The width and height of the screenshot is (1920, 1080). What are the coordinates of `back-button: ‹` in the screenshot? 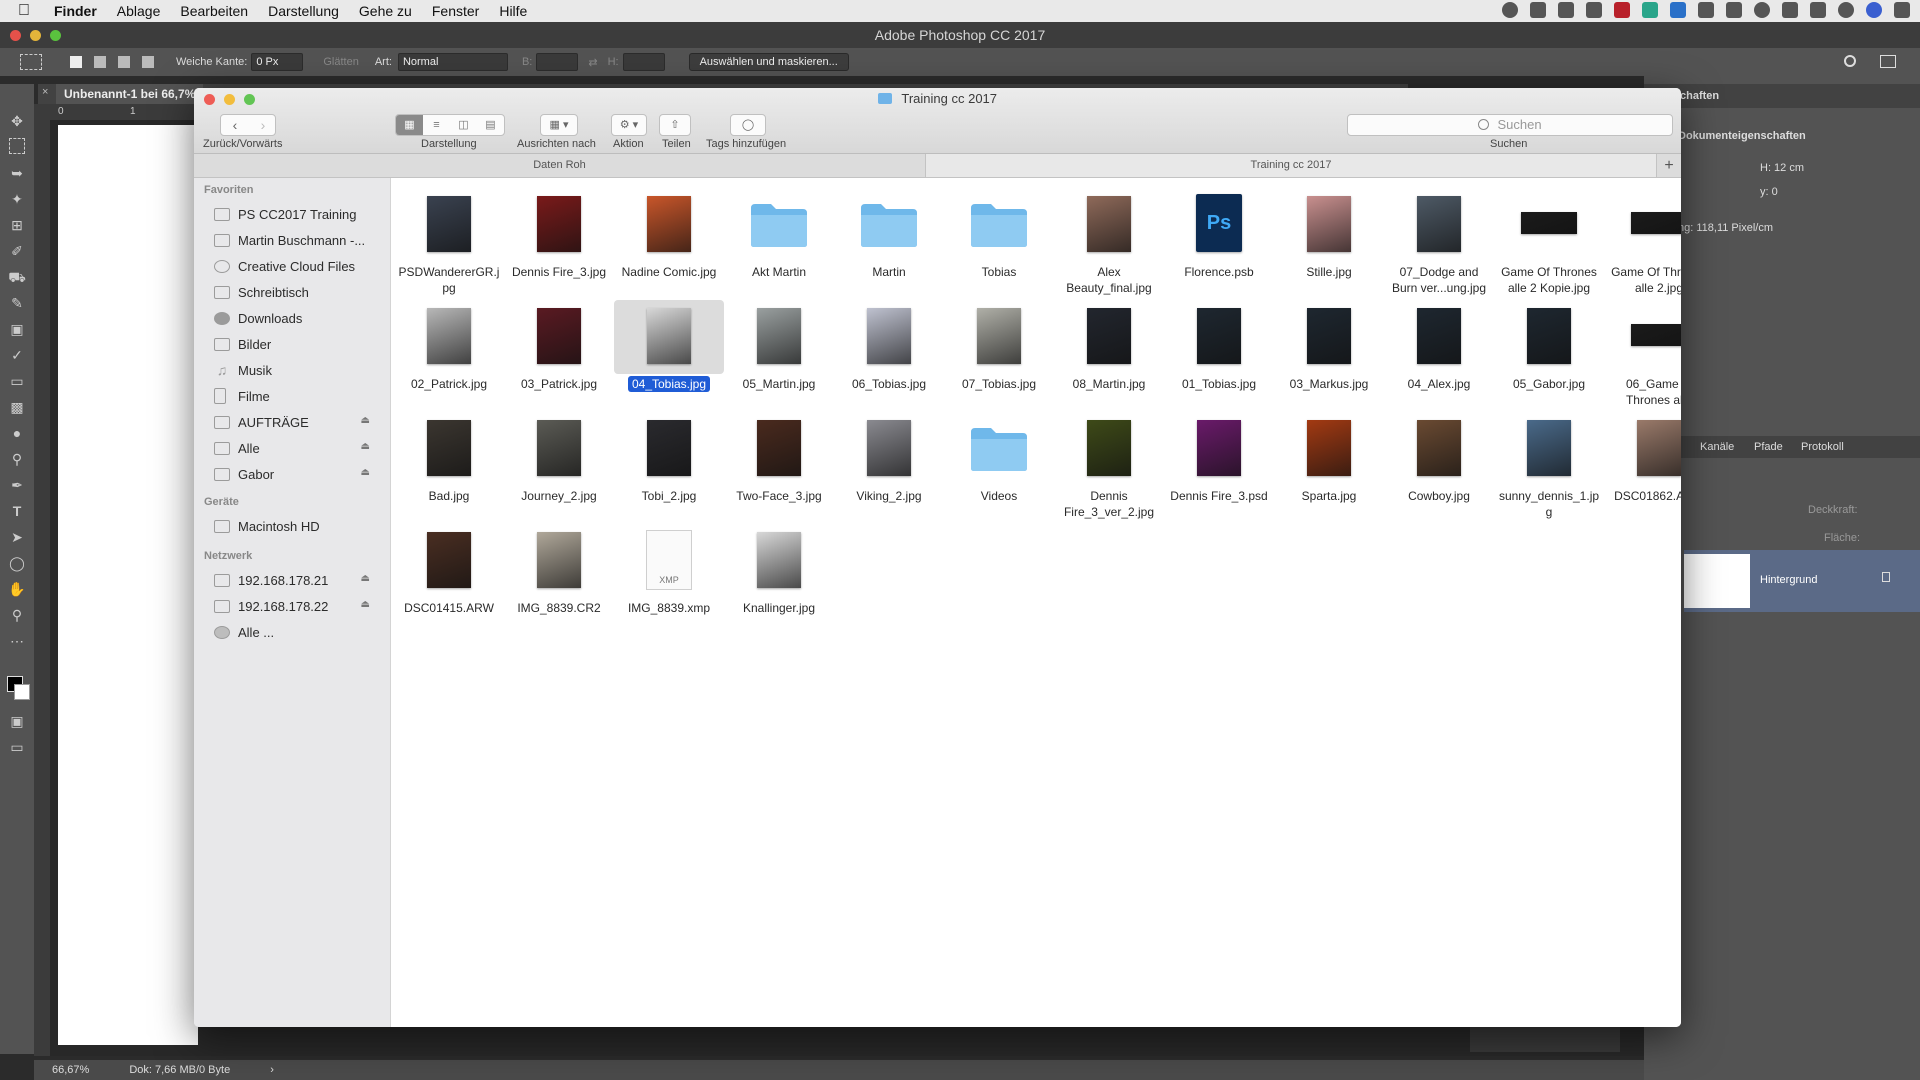 It's located at (235, 125).